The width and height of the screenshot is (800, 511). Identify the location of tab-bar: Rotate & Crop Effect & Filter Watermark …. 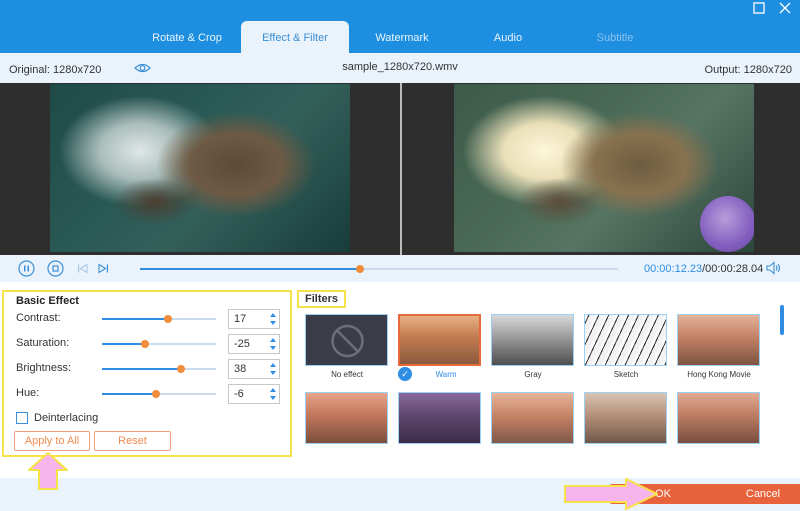
(400, 26).